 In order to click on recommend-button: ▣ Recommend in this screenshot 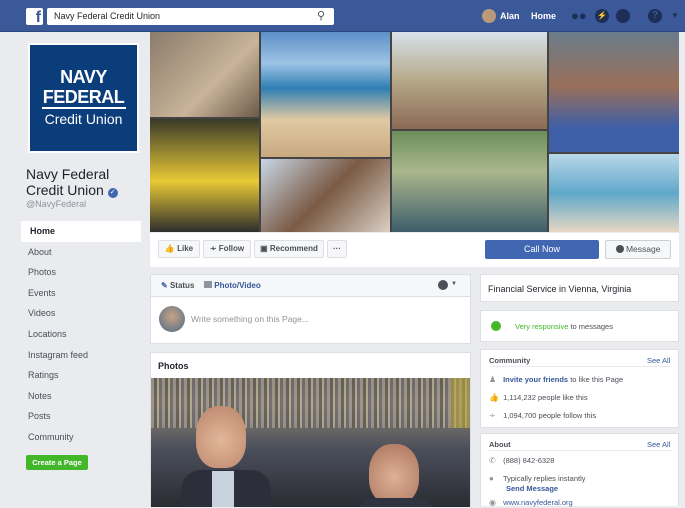, I will do `click(289, 249)`.